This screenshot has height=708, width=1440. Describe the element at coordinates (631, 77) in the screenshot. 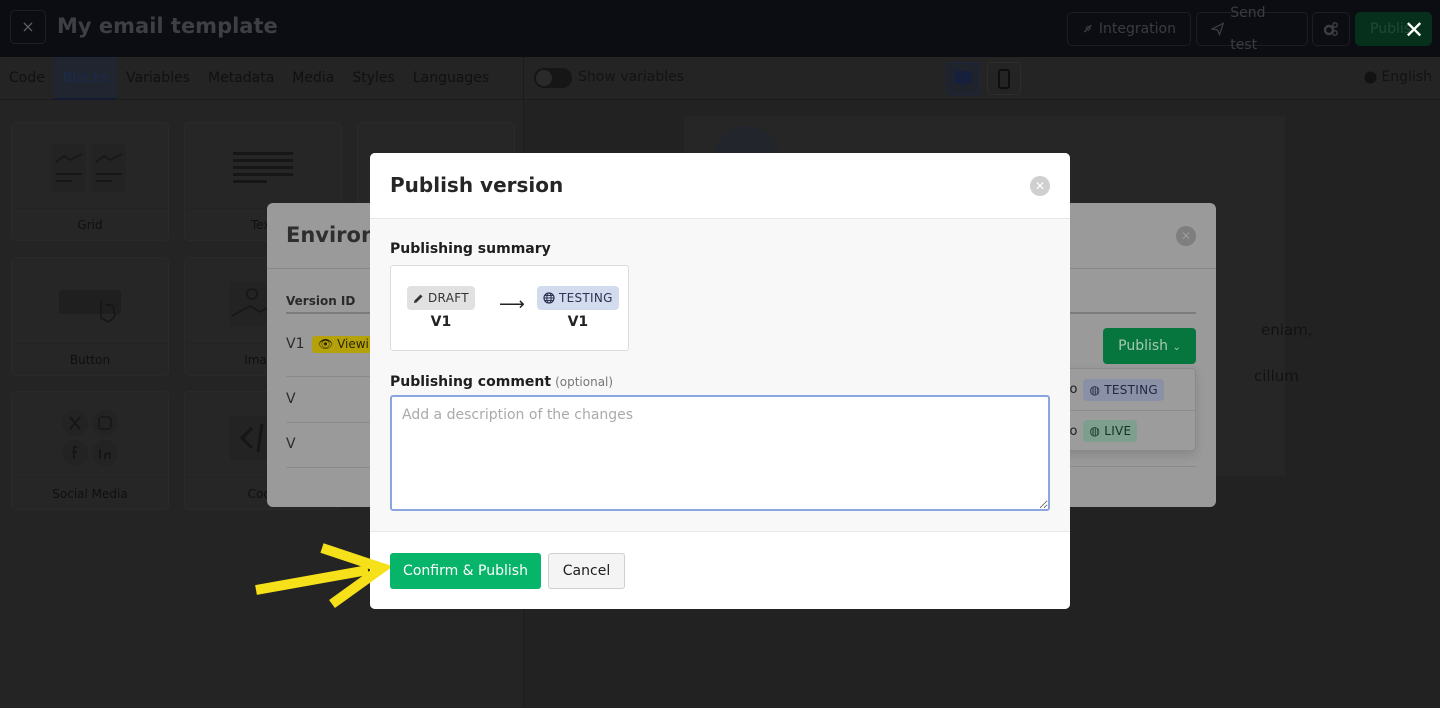

I see `show-variables-label: Show variables` at that location.